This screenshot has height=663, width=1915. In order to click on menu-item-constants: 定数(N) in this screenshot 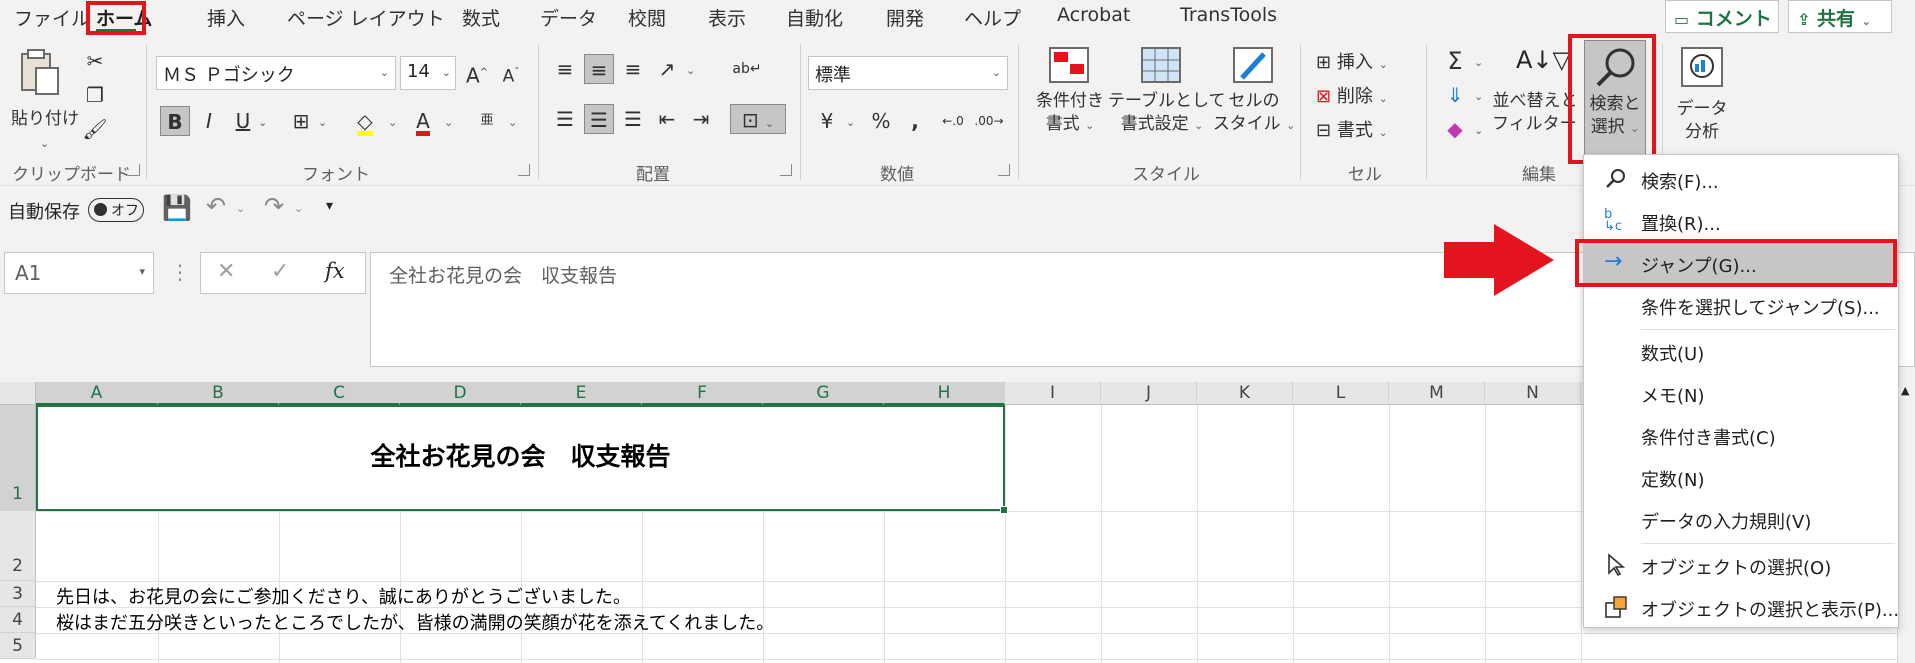, I will do `click(1741, 477)`.